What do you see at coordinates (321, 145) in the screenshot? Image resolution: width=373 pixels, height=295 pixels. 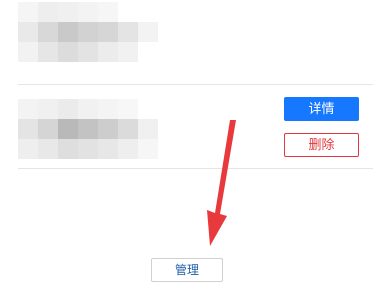 I see `delete-button: 删除` at bounding box center [321, 145].